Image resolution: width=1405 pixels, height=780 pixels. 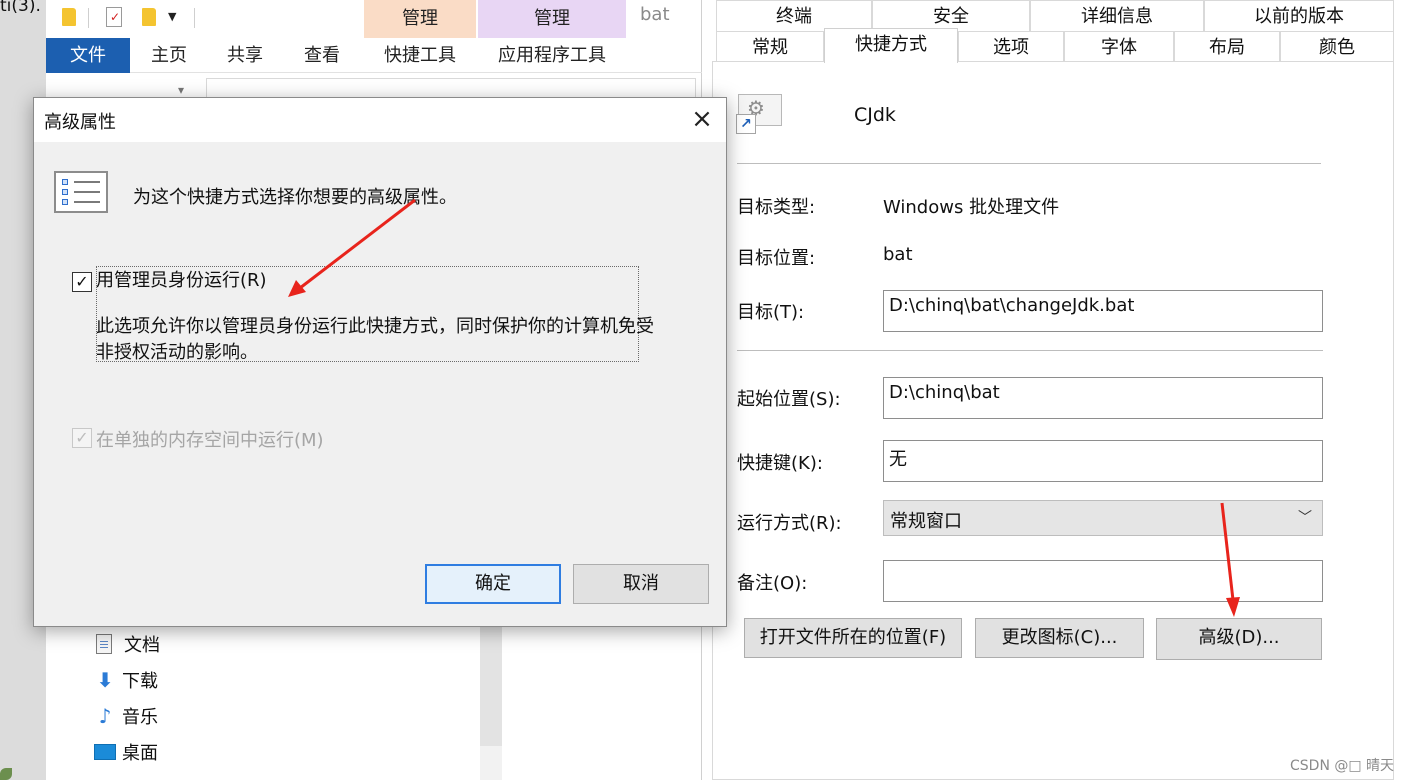 I want to click on dialog-title: 高级属性, so click(x=80, y=122).